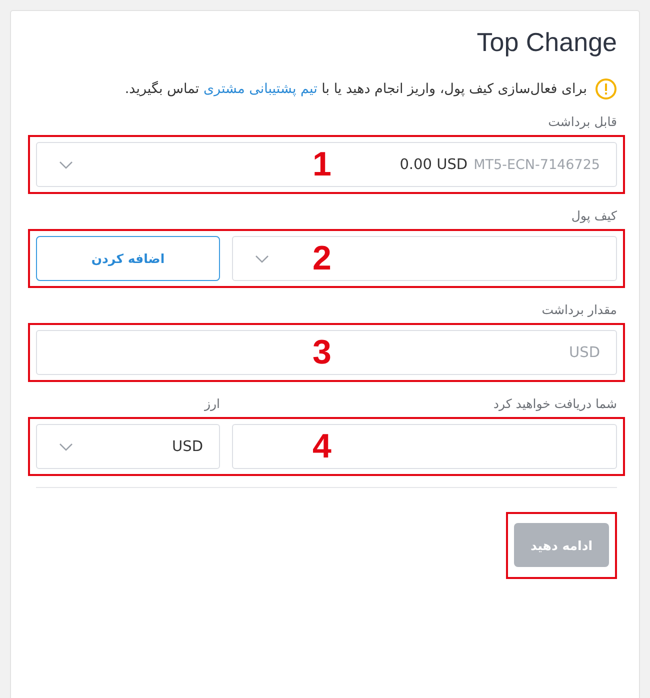 This screenshot has width=650, height=698. Describe the element at coordinates (322, 164) in the screenshot. I see `annotation-number: 1` at that location.